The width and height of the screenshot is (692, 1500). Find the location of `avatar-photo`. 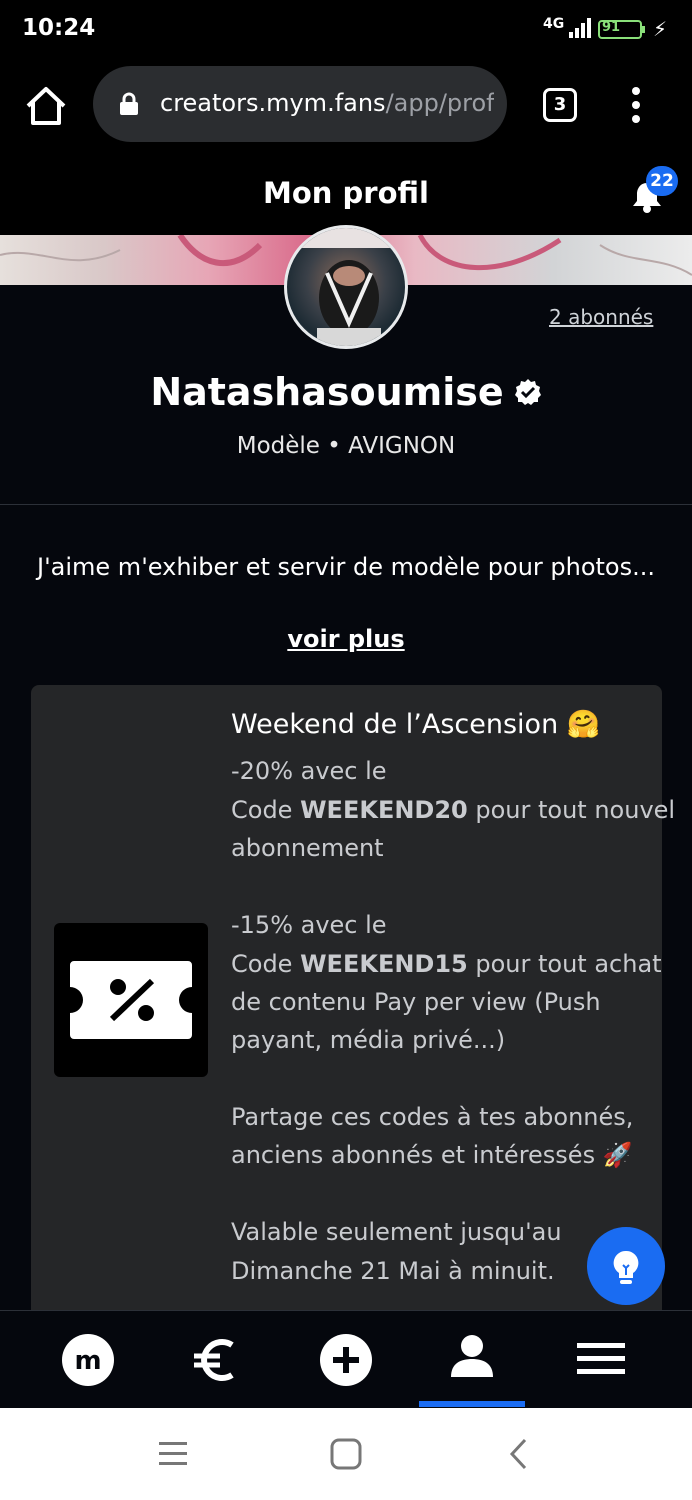

avatar-photo is located at coordinates (346, 287).